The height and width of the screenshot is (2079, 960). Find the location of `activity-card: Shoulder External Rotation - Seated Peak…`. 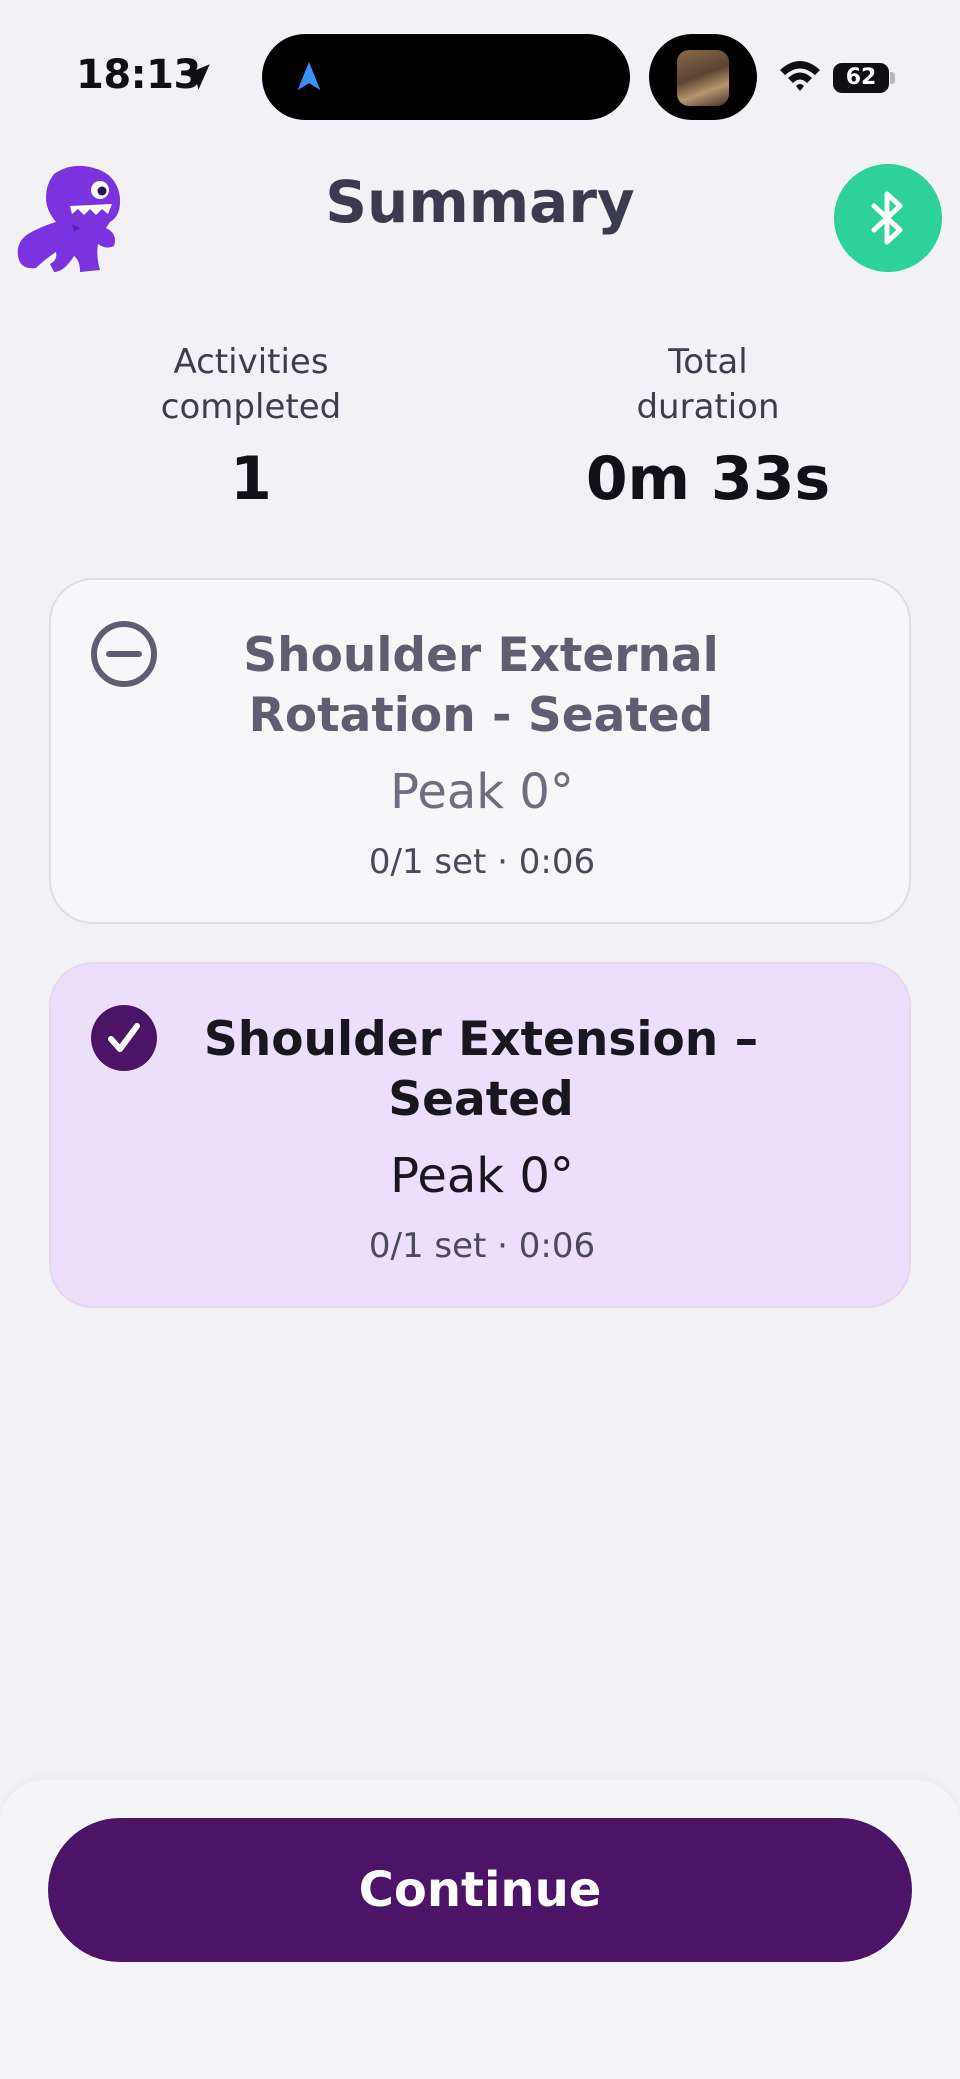

activity-card: Shoulder External Rotation - Seated Peak… is located at coordinates (480, 751).